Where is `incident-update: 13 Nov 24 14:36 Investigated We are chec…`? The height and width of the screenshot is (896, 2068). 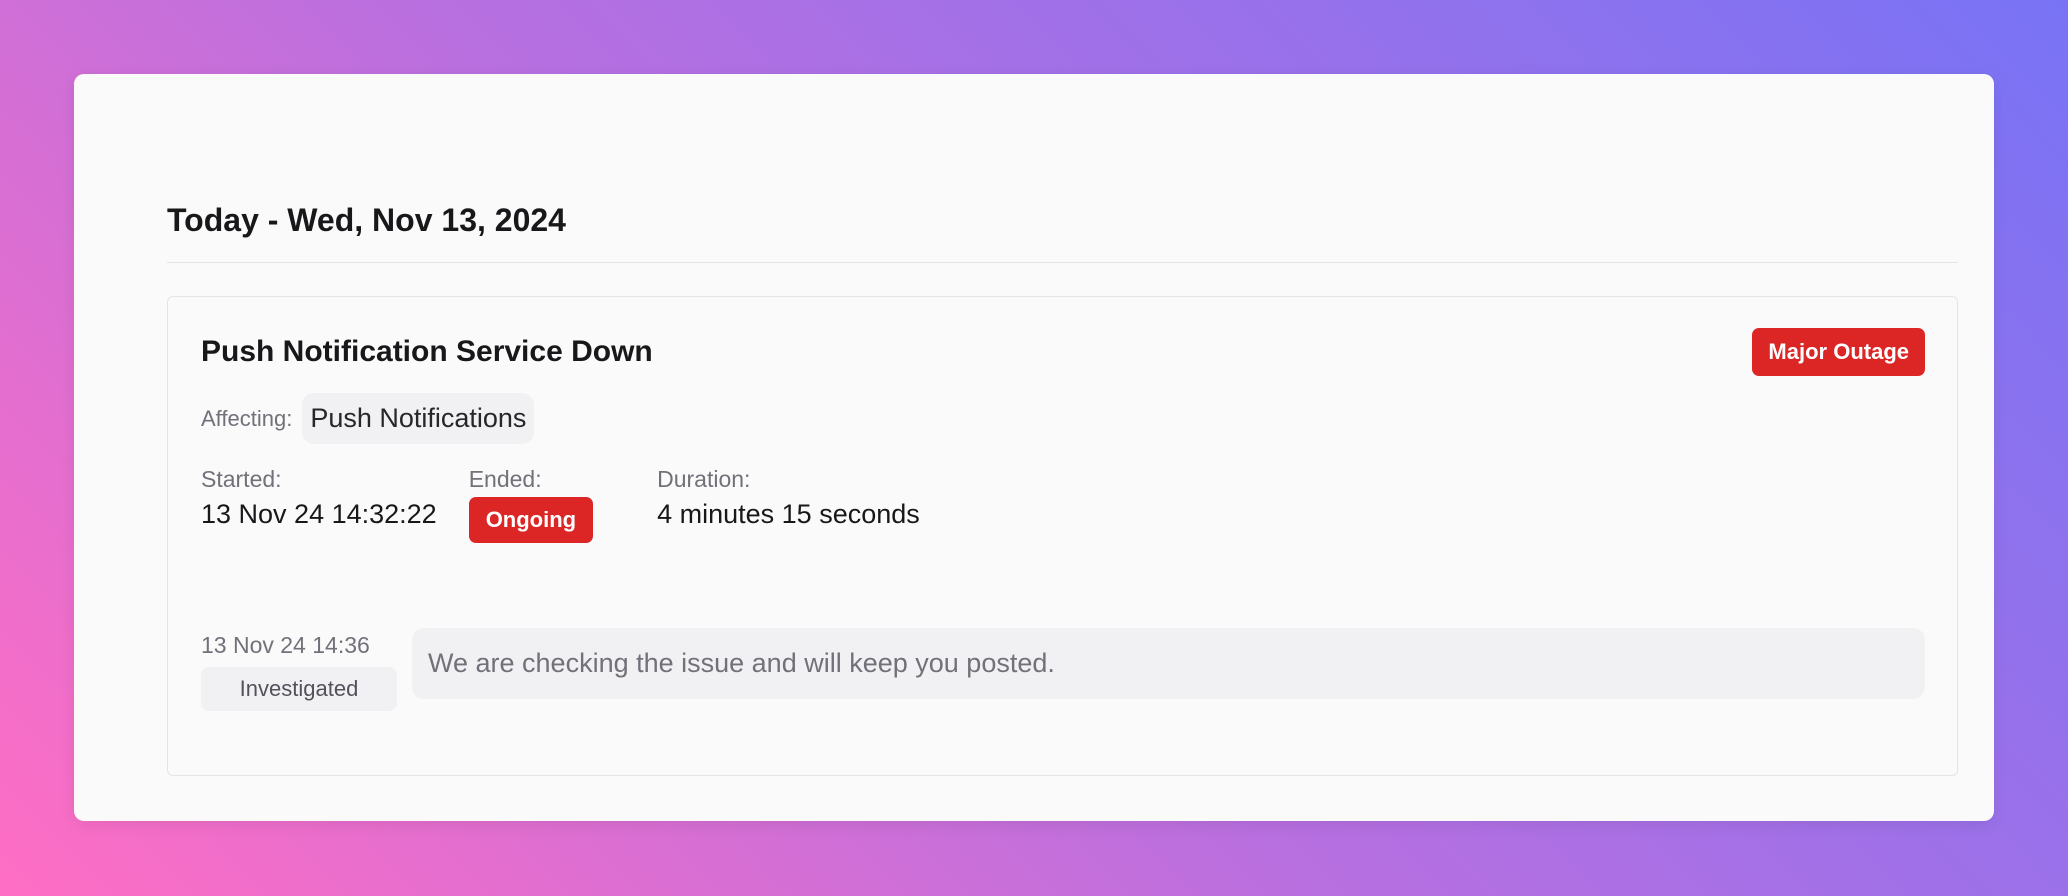
incident-update: 13 Nov 24 14:36 Investigated We are chec… is located at coordinates (1063, 669).